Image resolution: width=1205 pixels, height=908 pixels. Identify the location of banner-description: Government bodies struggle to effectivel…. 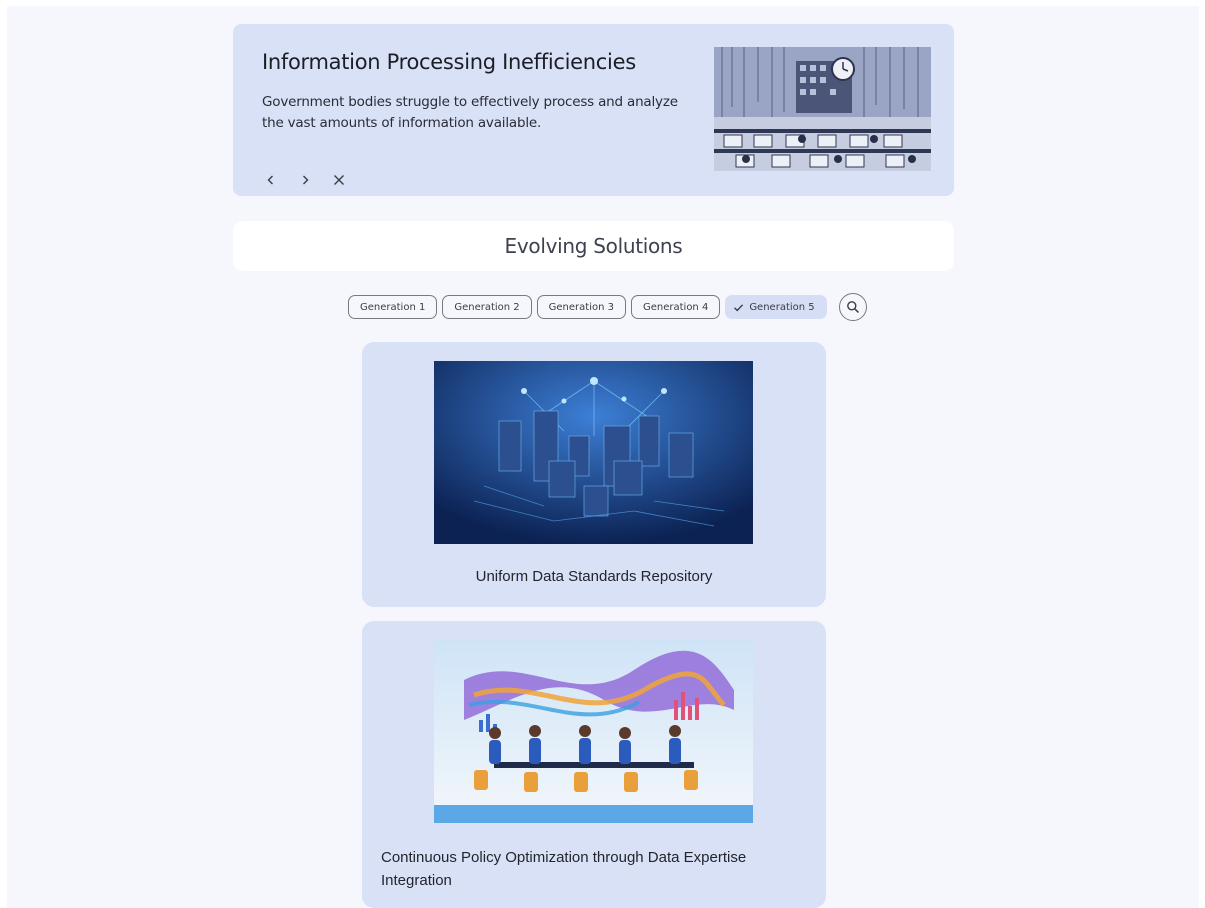
(470, 112).